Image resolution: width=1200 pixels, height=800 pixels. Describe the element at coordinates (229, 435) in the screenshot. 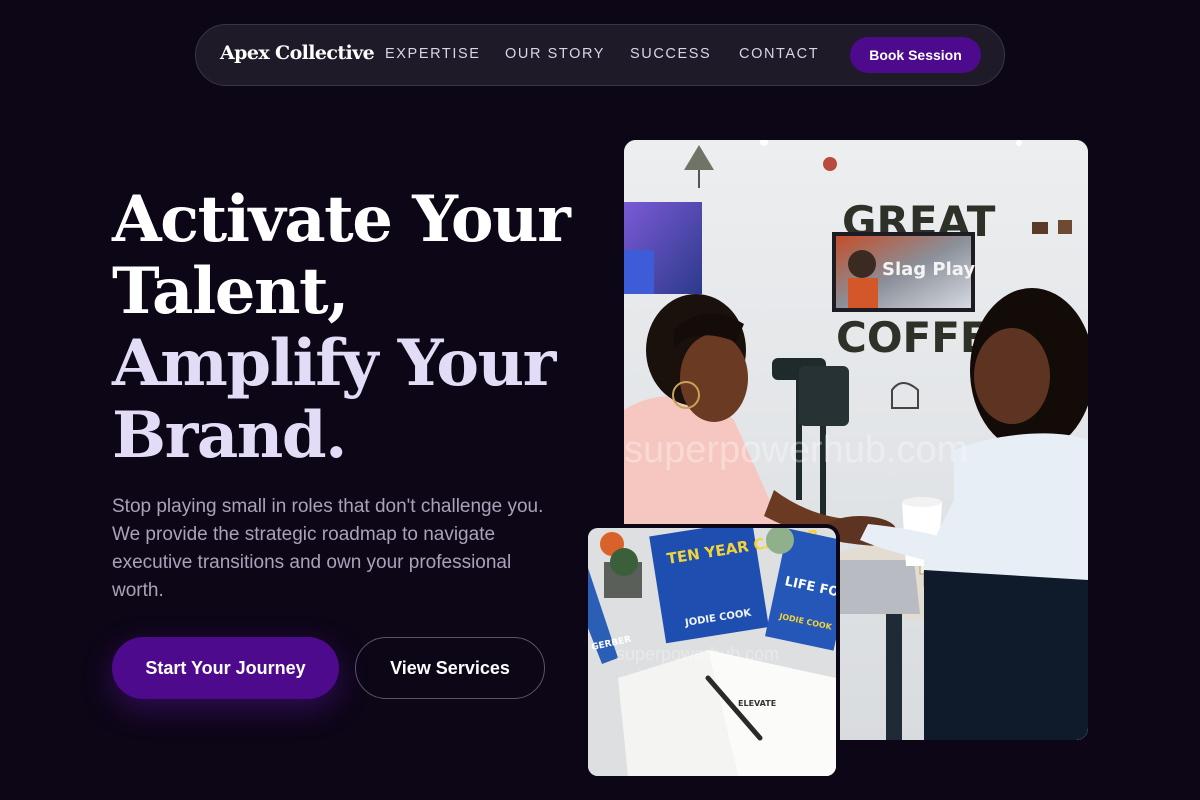

I see `headline-line-4: Brand.` at that location.